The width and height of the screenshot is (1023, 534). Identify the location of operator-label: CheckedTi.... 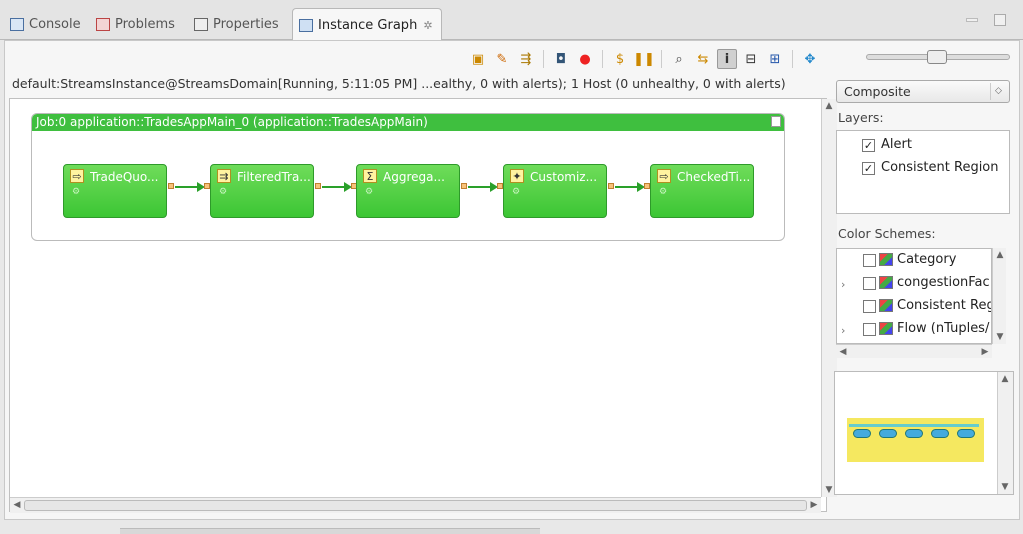
(714, 177).